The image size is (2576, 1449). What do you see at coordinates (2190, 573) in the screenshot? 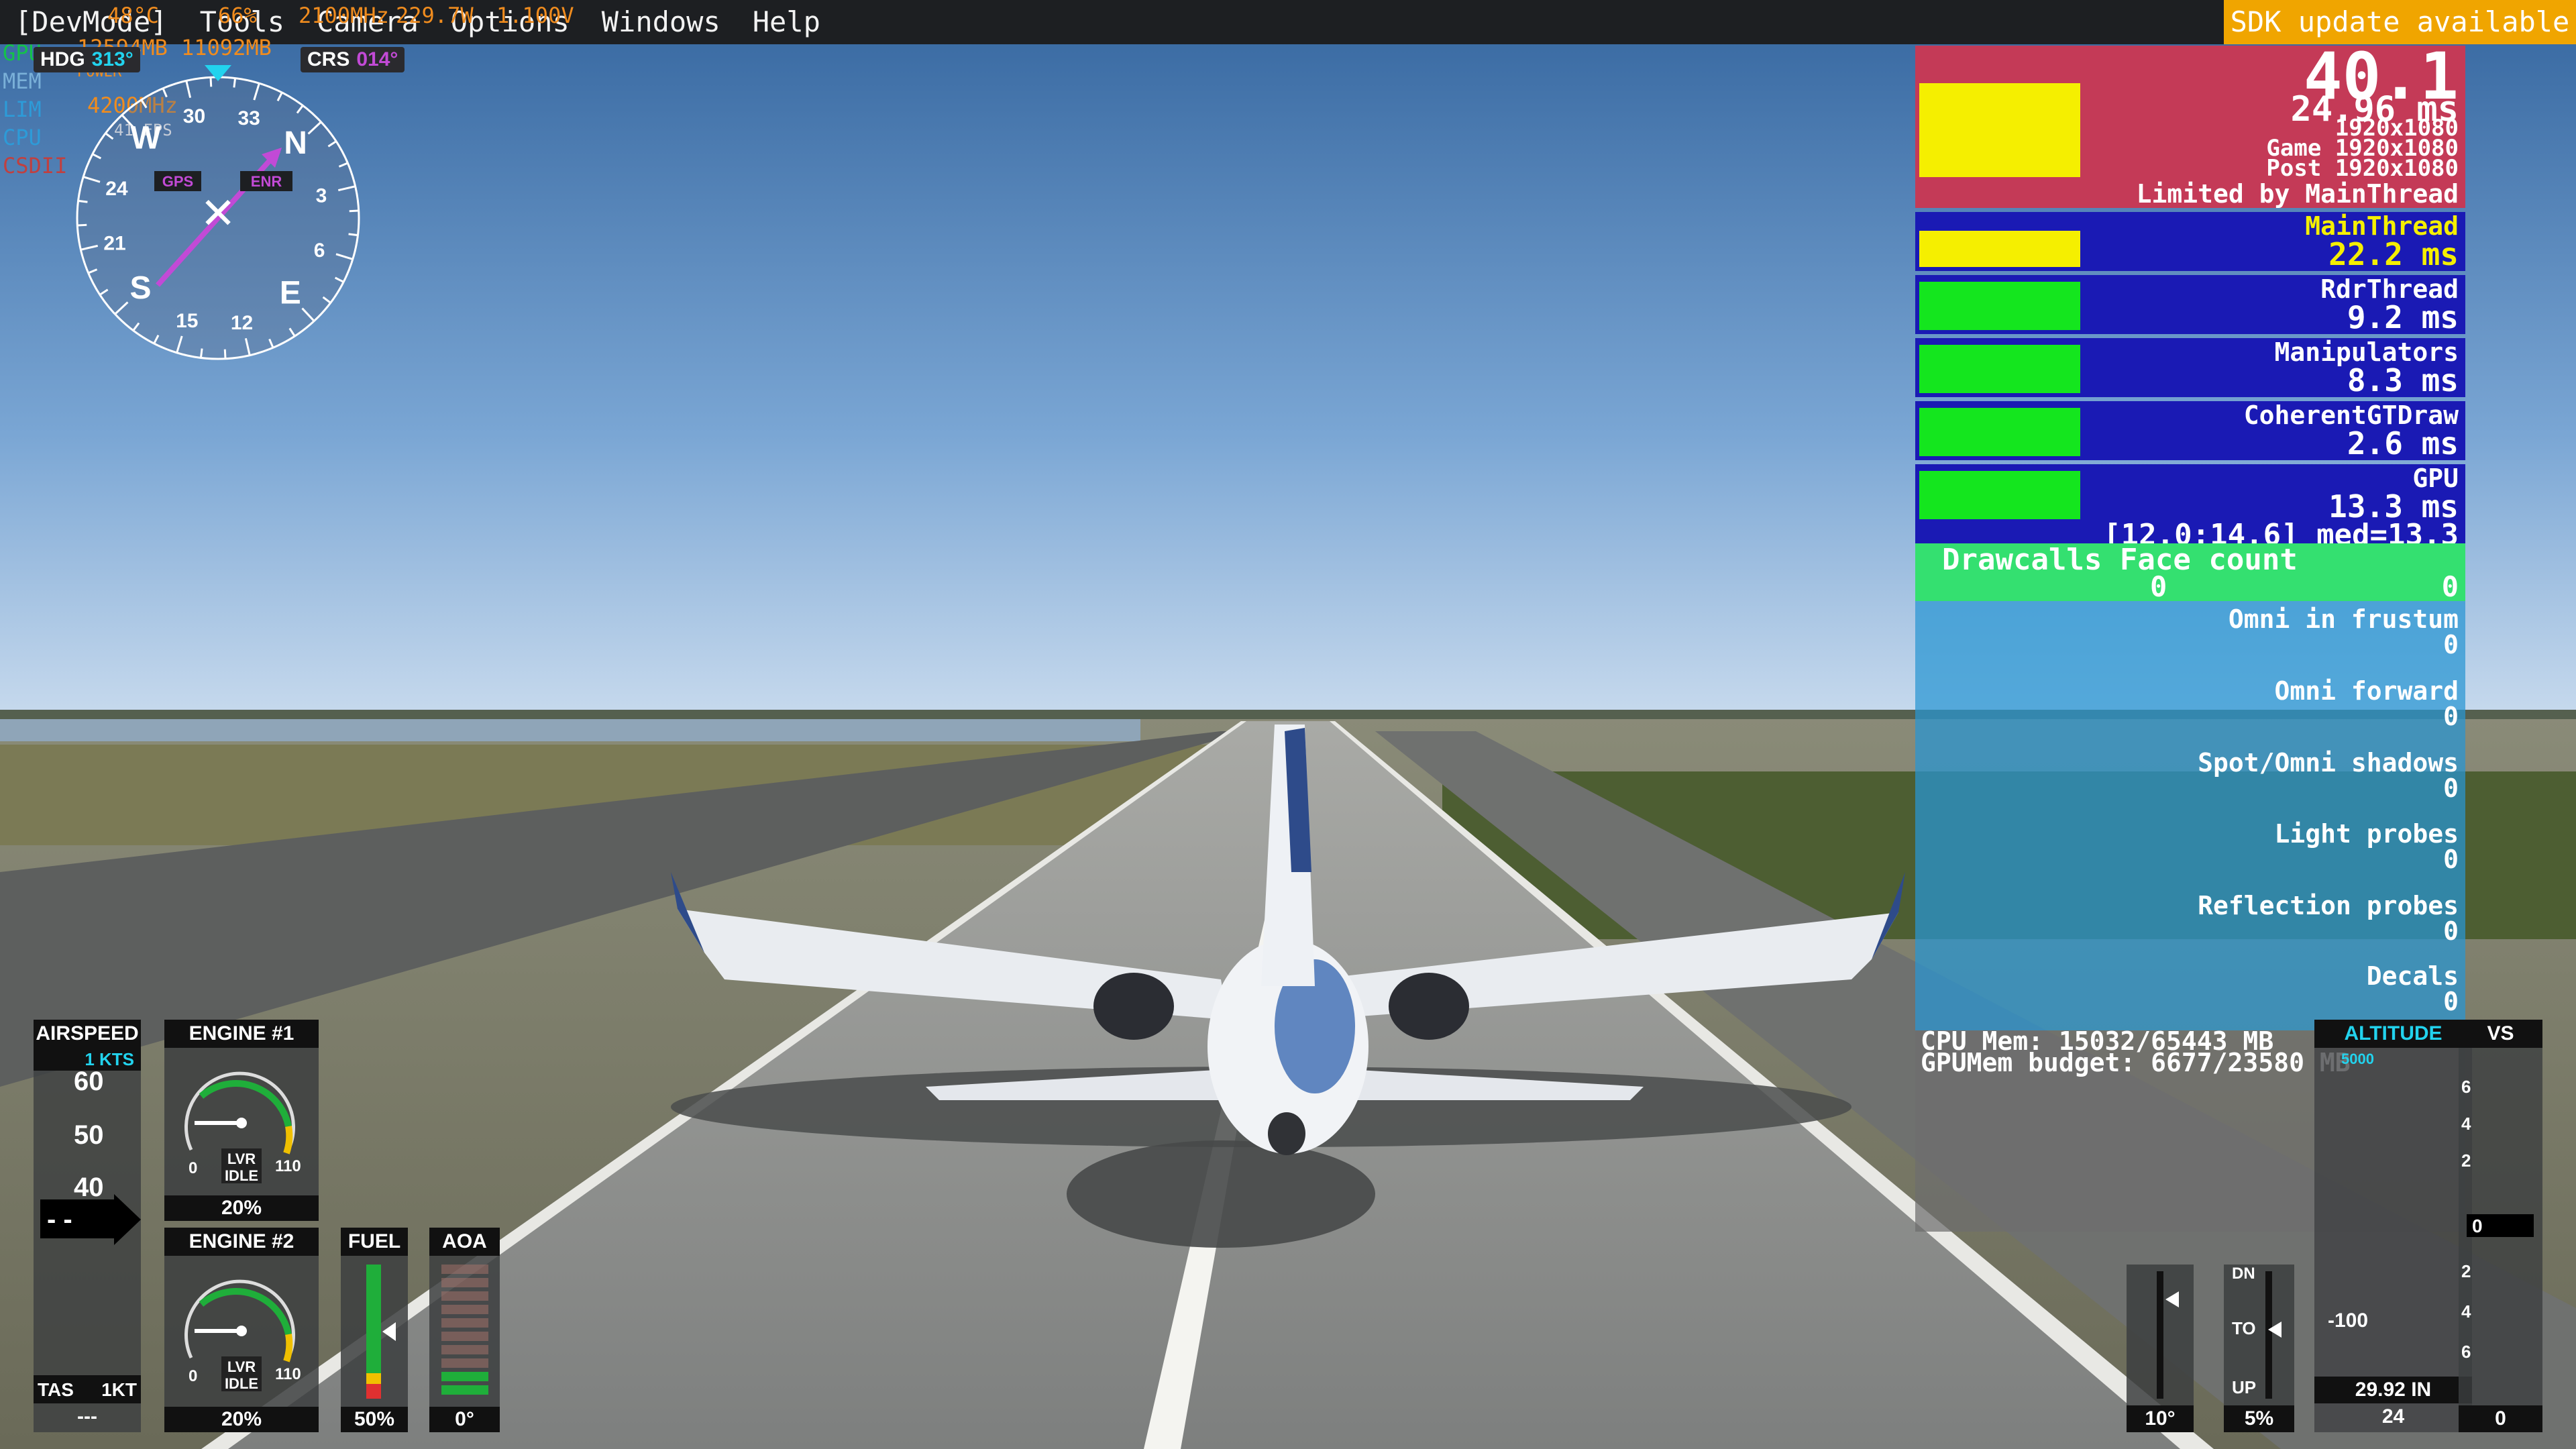
I see `drawcalls-block: Drawcalls Face count 0 0` at bounding box center [2190, 573].